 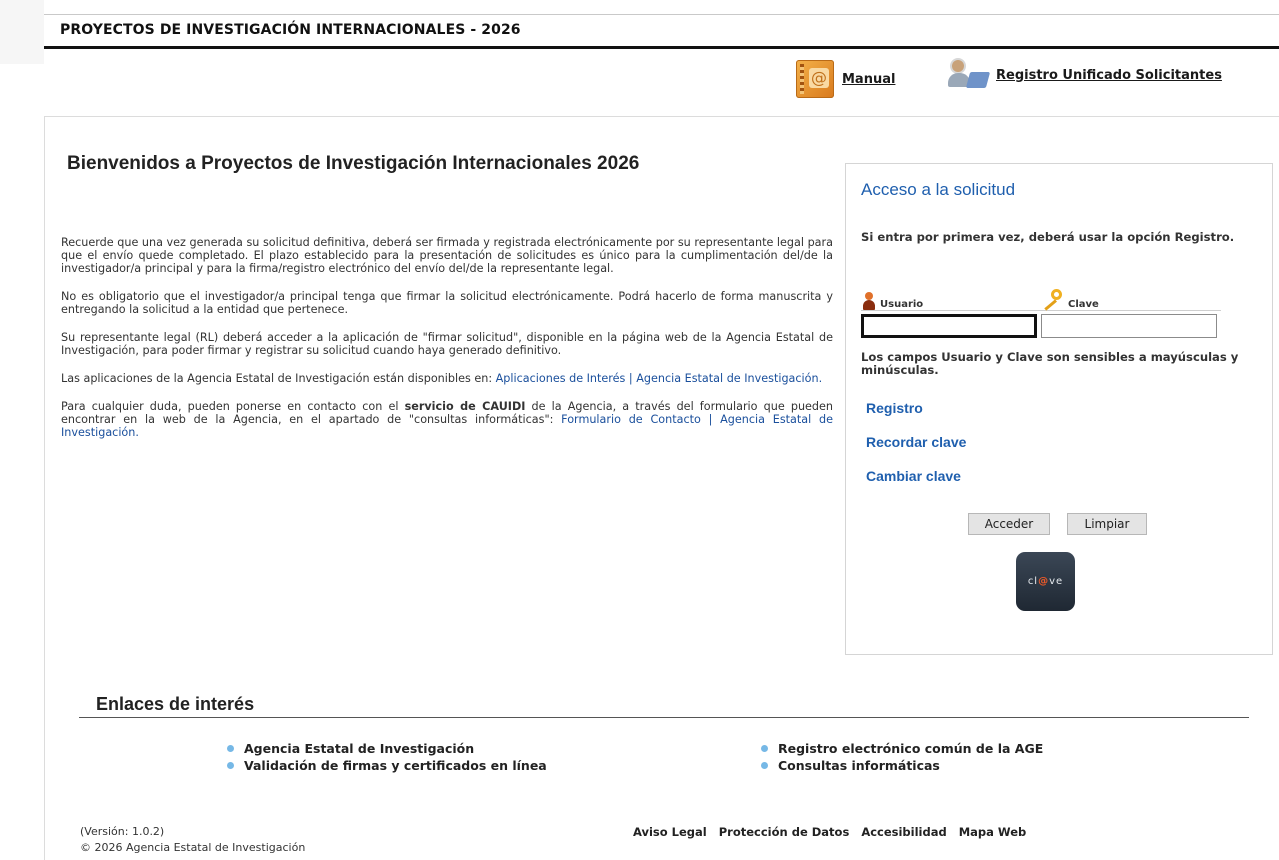 What do you see at coordinates (661, 14) in the screenshot?
I see `header-top-divider` at bounding box center [661, 14].